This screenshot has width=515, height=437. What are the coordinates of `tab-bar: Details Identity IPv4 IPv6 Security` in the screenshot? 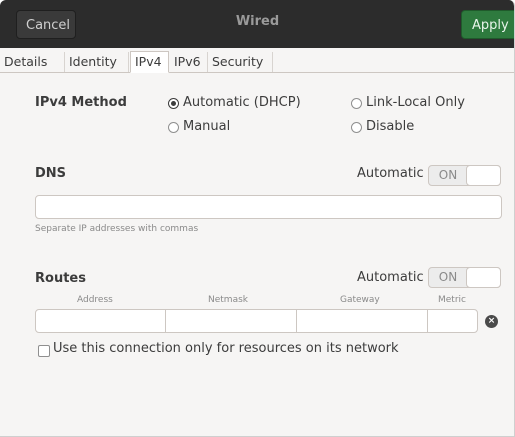 It's located at (257, 60).